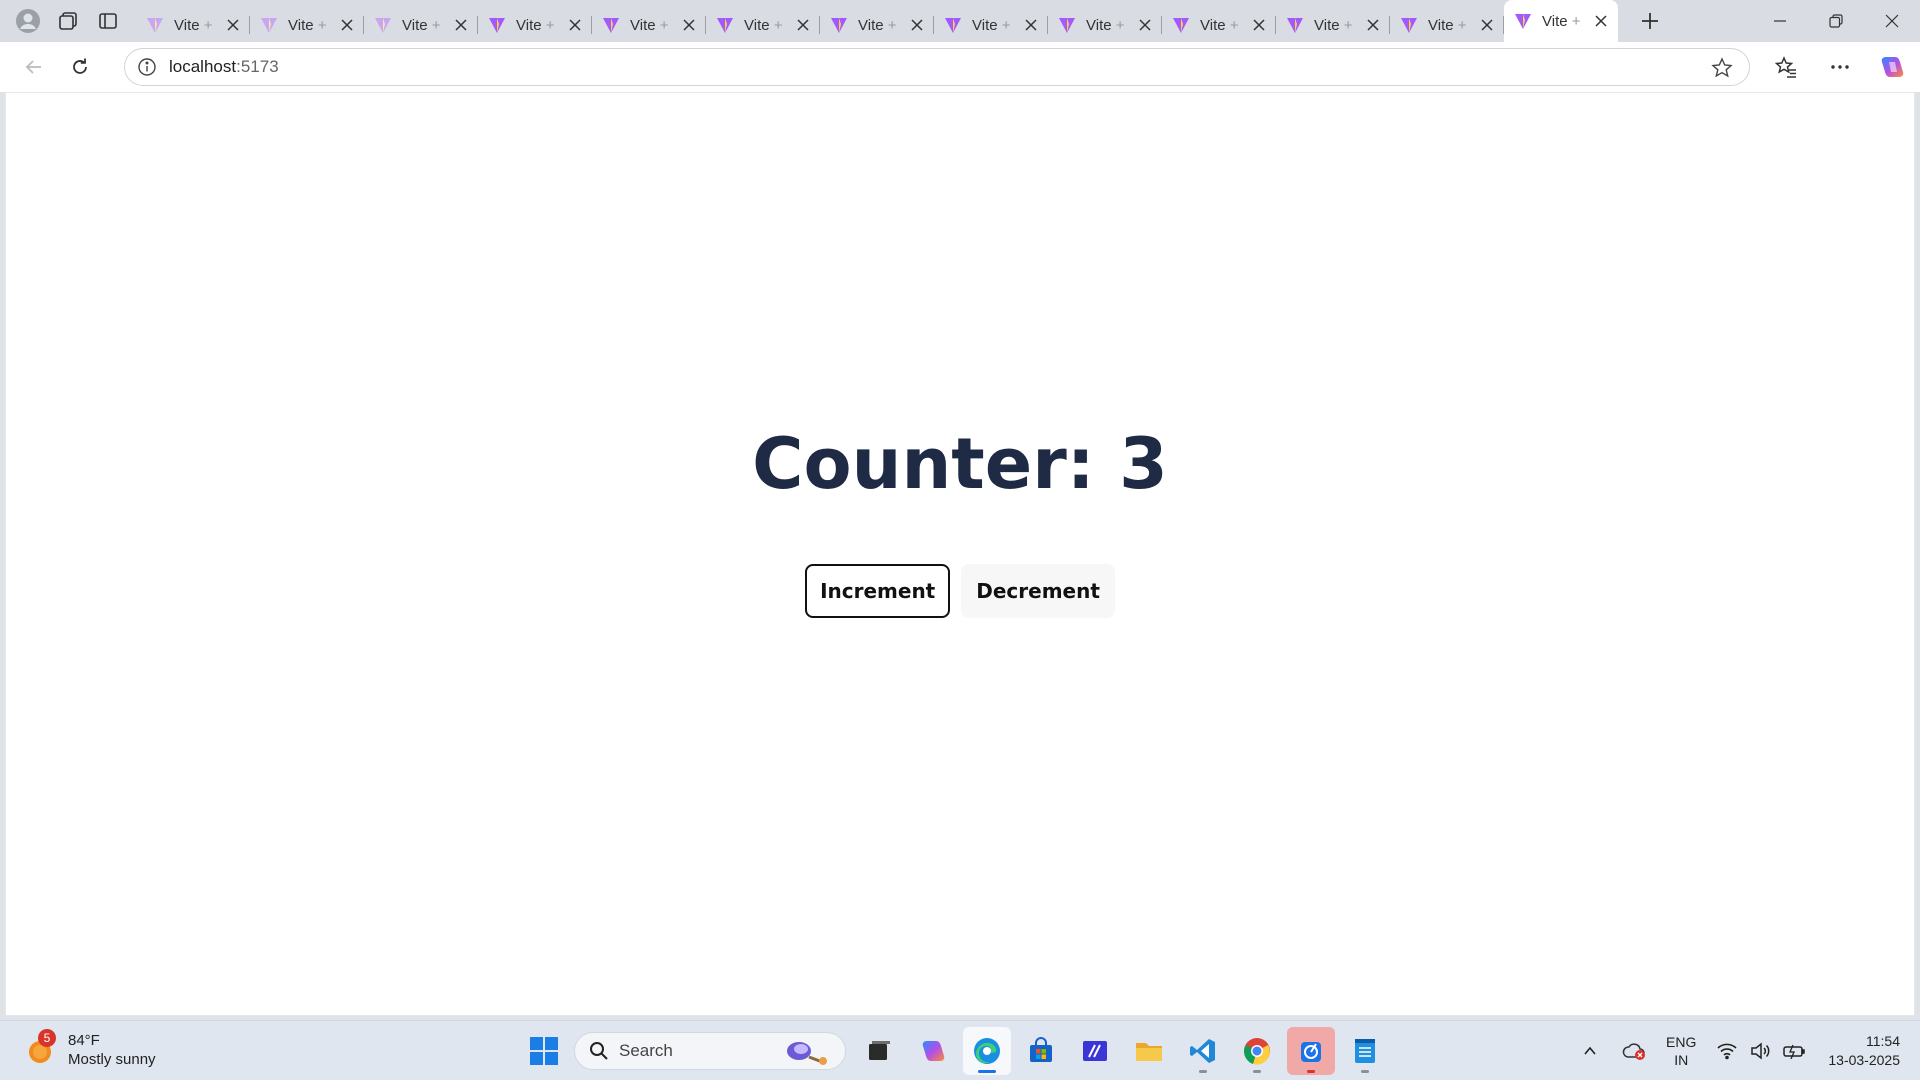 The height and width of the screenshot is (1080, 1920). What do you see at coordinates (544, 1051) in the screenshot?
I see `windows-start-icon` at bounding box center [544, 1051].